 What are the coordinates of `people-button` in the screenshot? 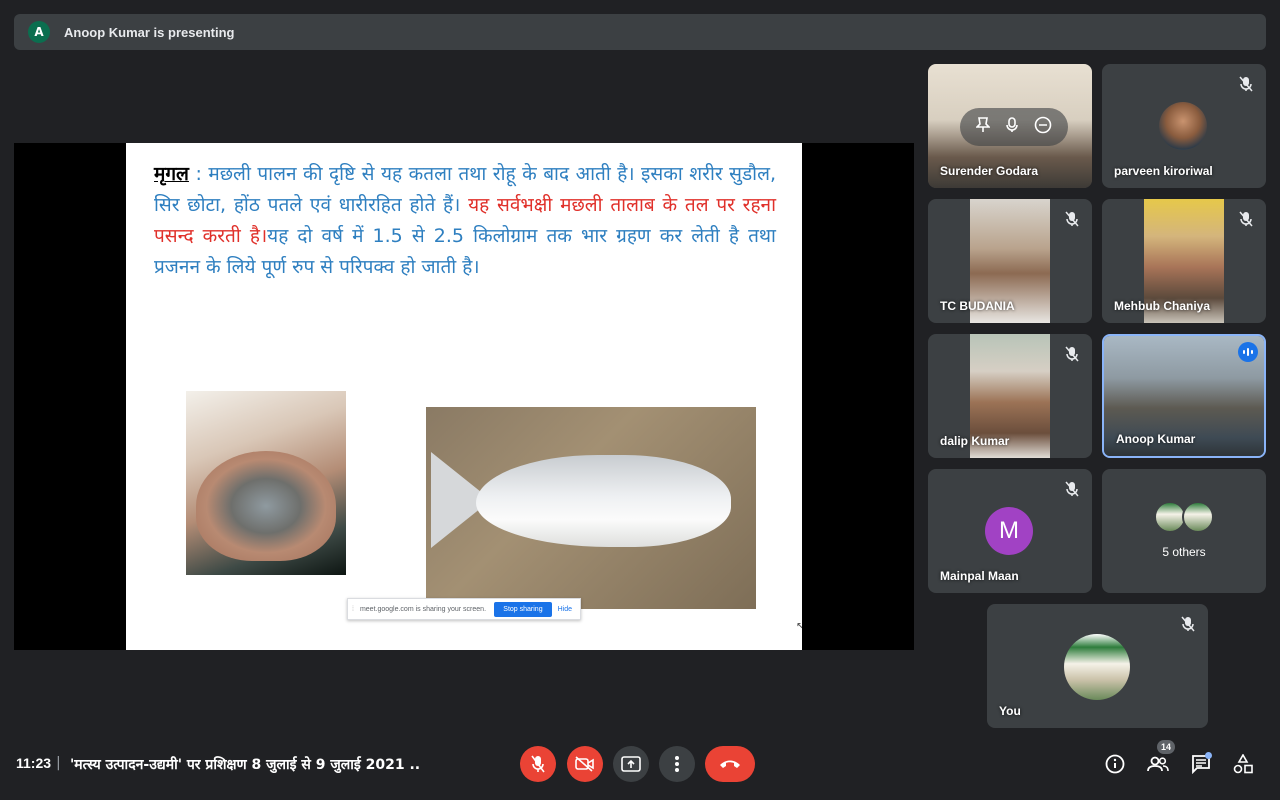 It's located at (1158, 764).